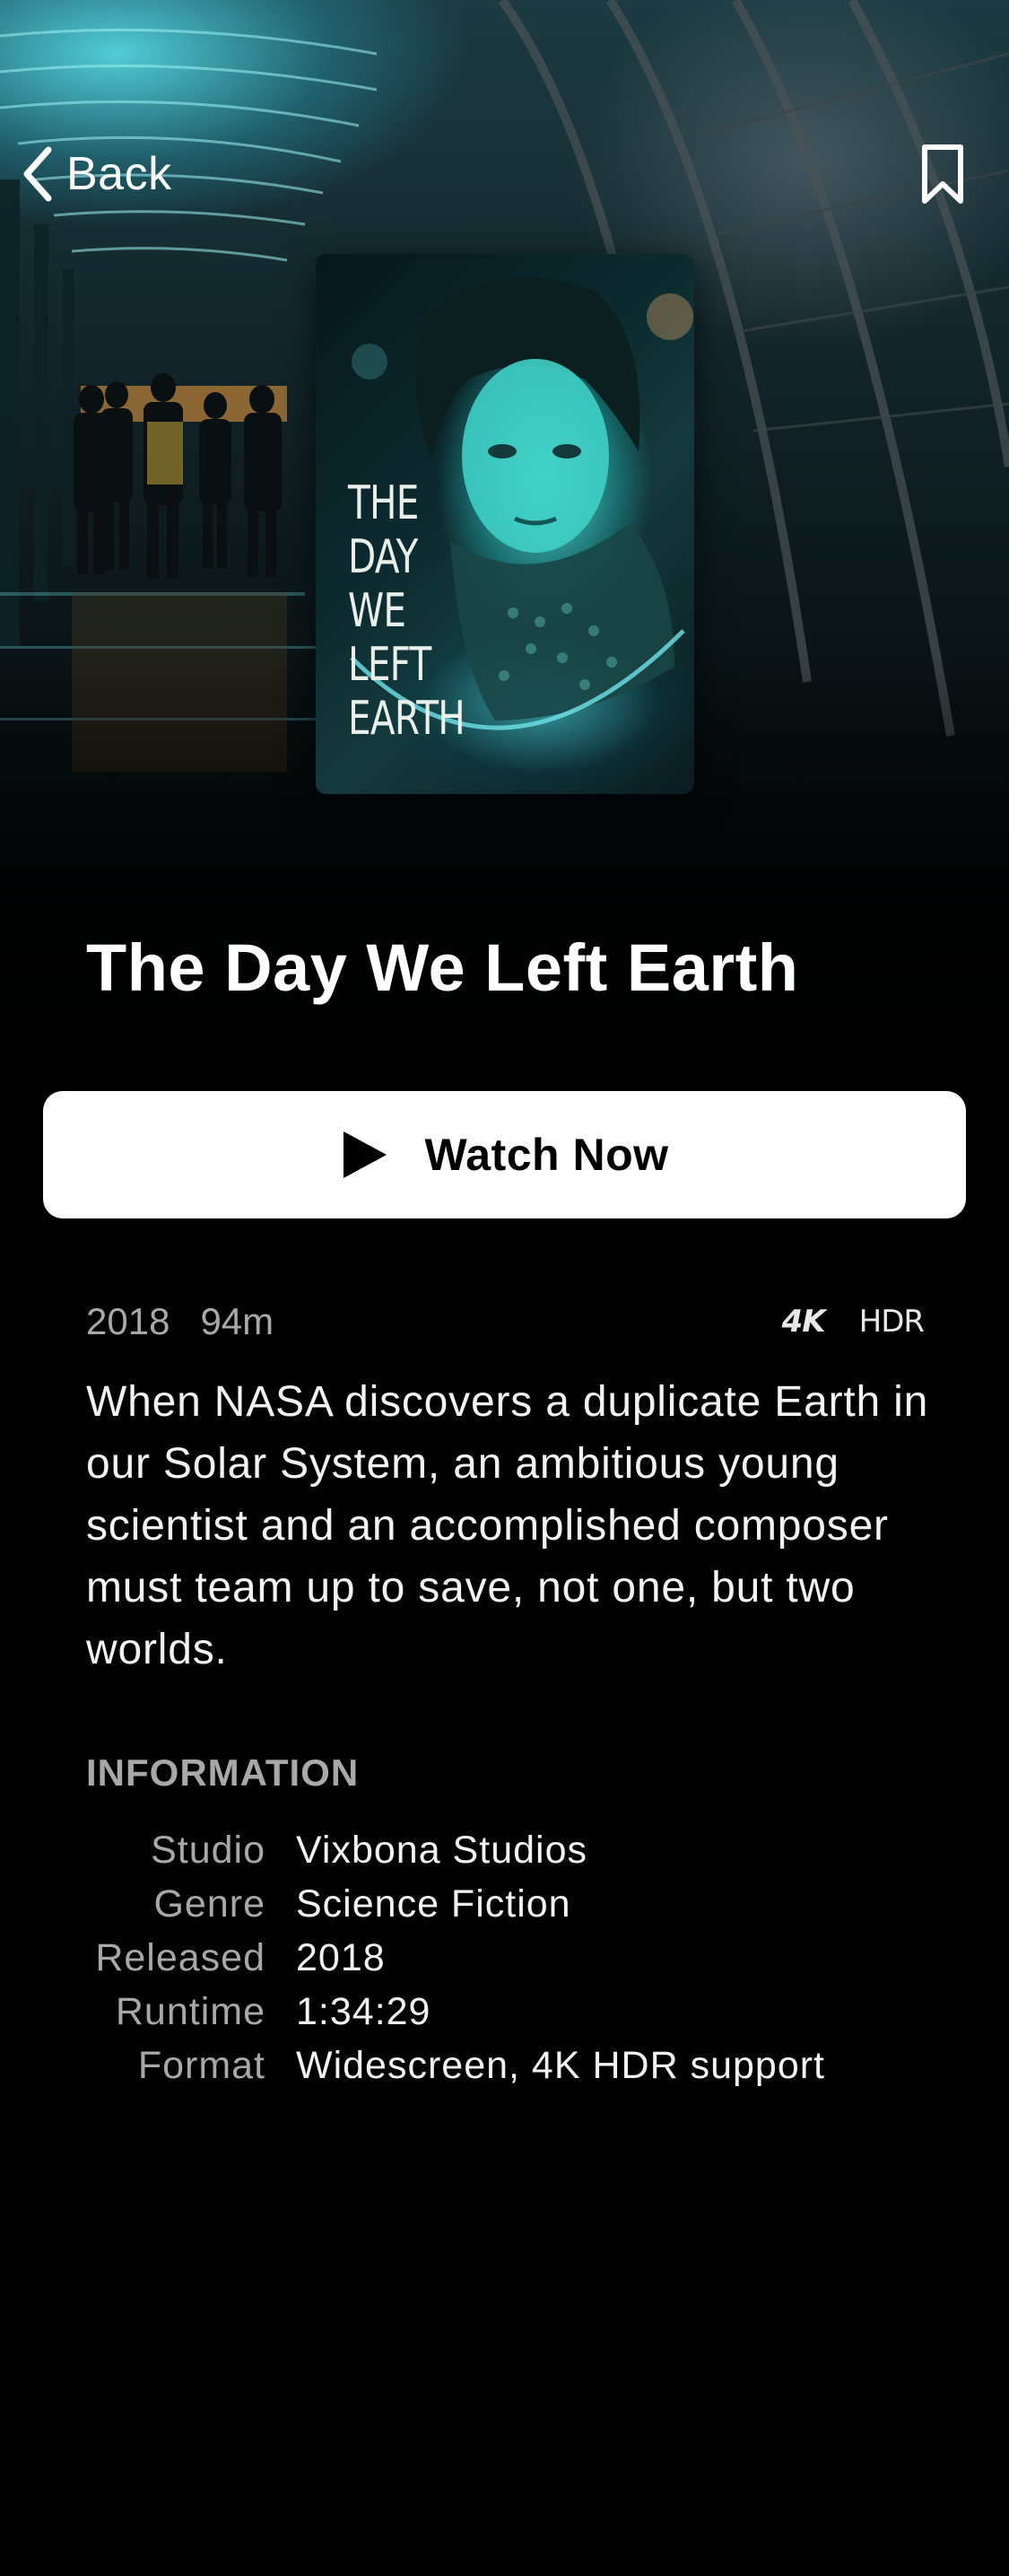 The height and width of the screenshot is (2576, 1009). I want to click on info-key-runtime: Runtime, so click(190, 2012).